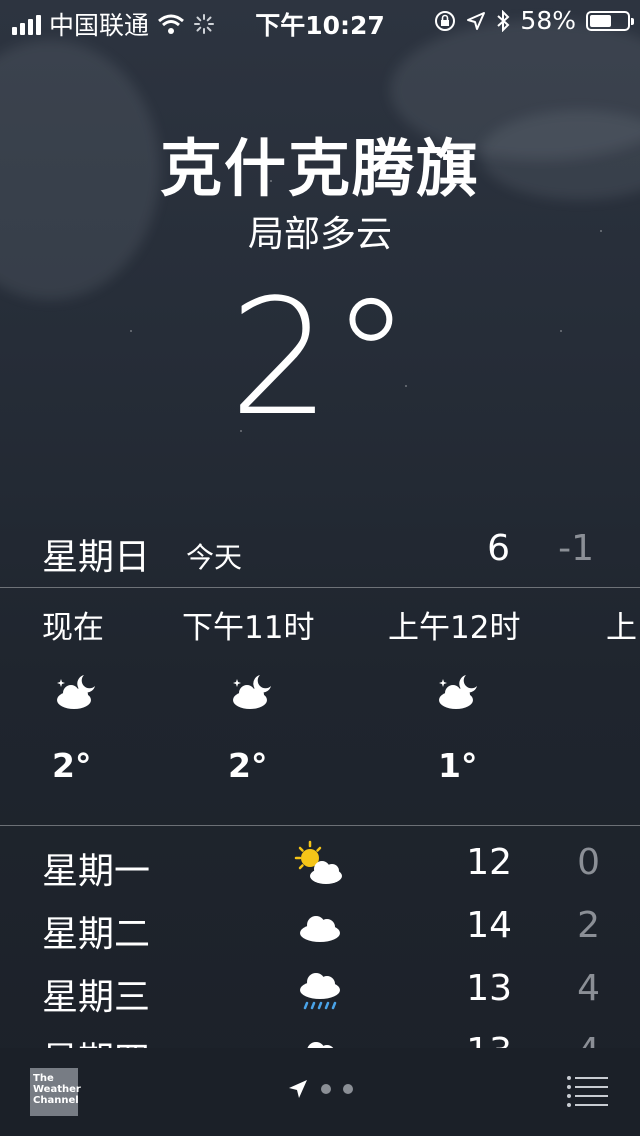 The width and height of the screenshot is (640, 1136). I want to click on day-name: 星期四, so click(96, 1039).